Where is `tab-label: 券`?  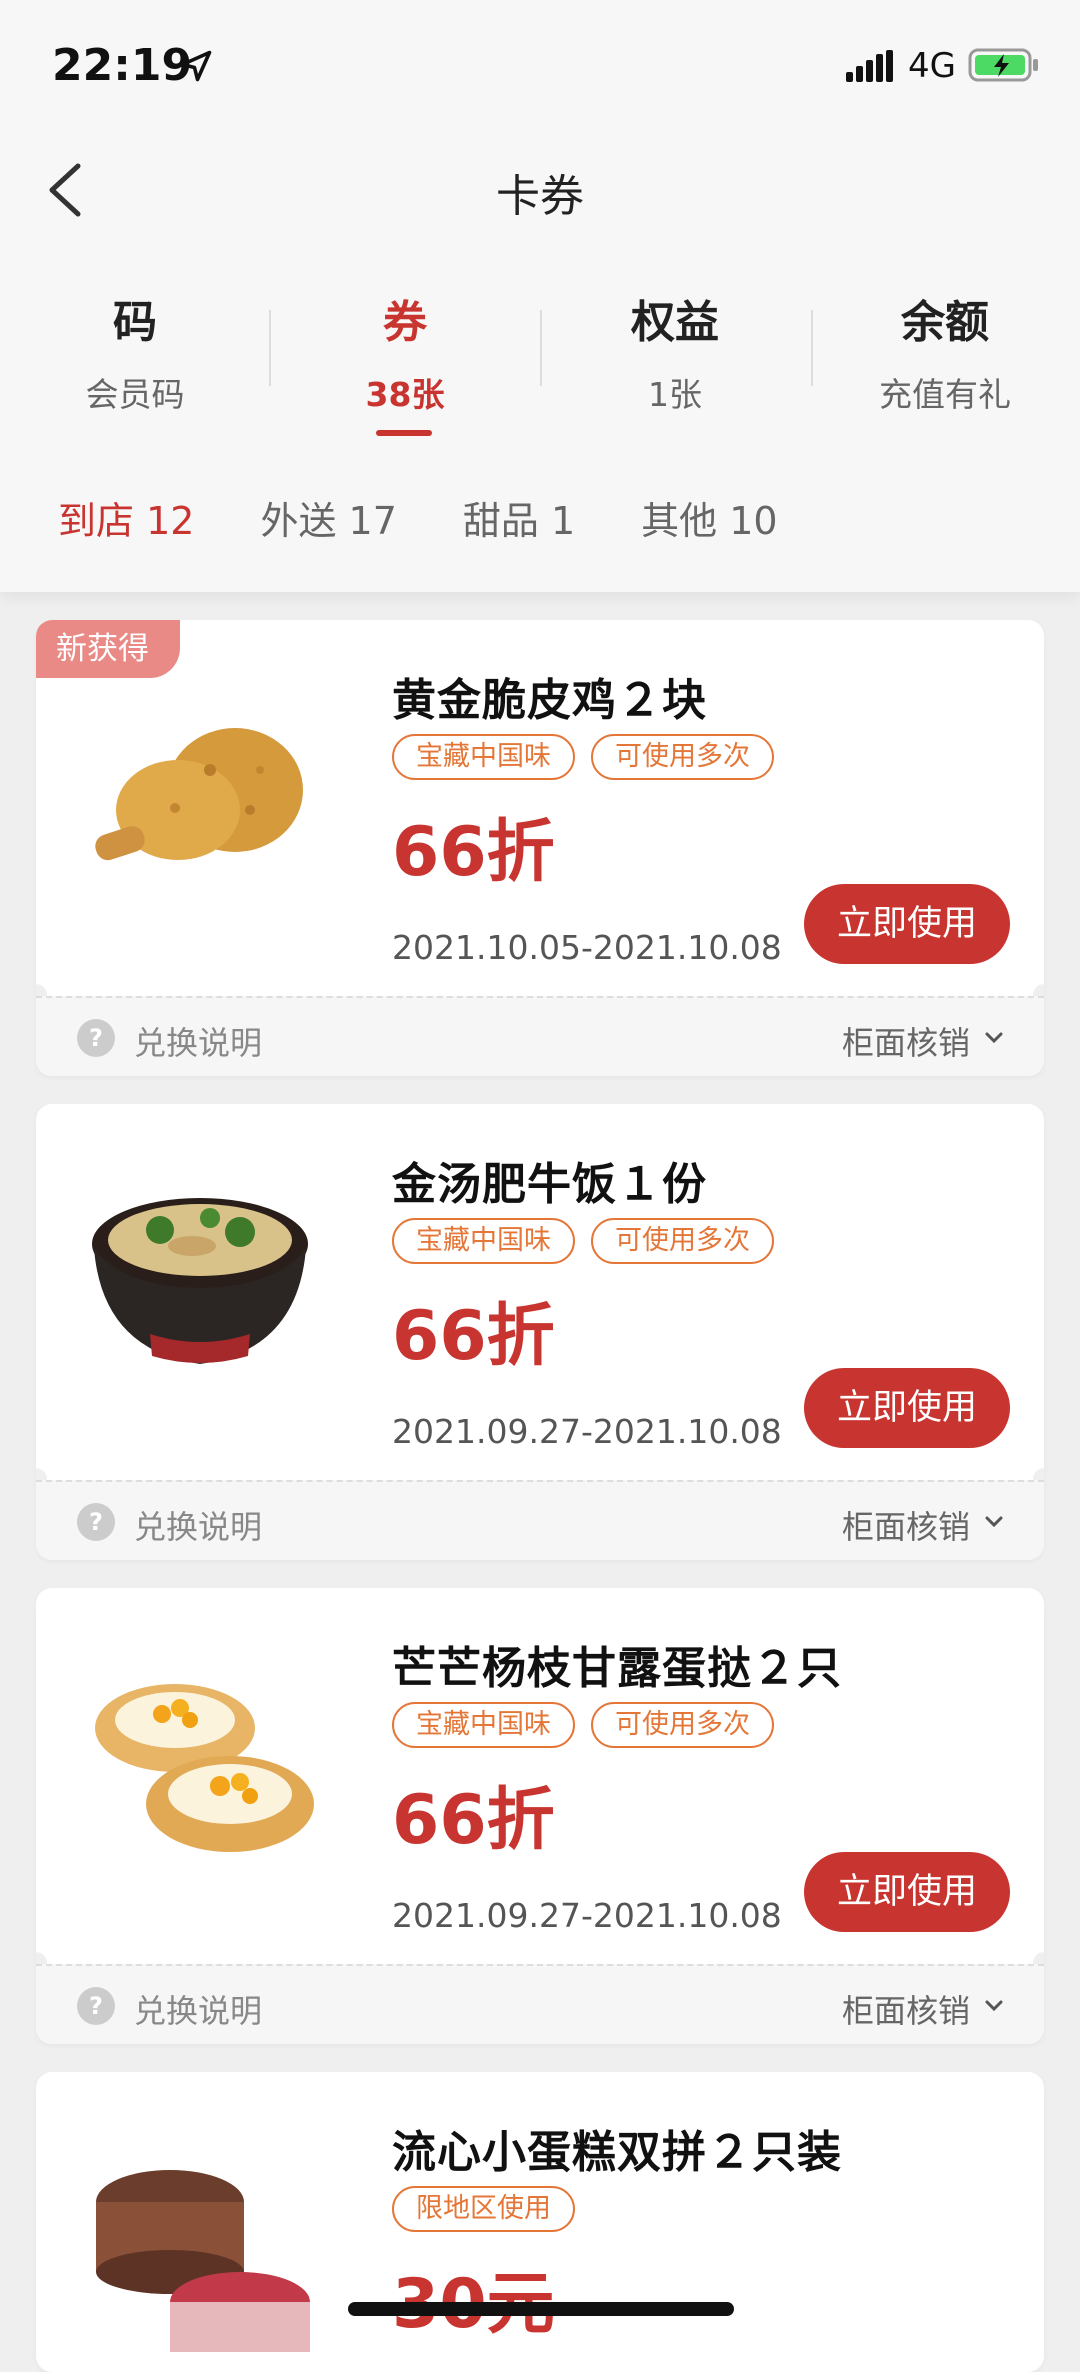 tab-label: 券 is located at coordinates (405, 322).